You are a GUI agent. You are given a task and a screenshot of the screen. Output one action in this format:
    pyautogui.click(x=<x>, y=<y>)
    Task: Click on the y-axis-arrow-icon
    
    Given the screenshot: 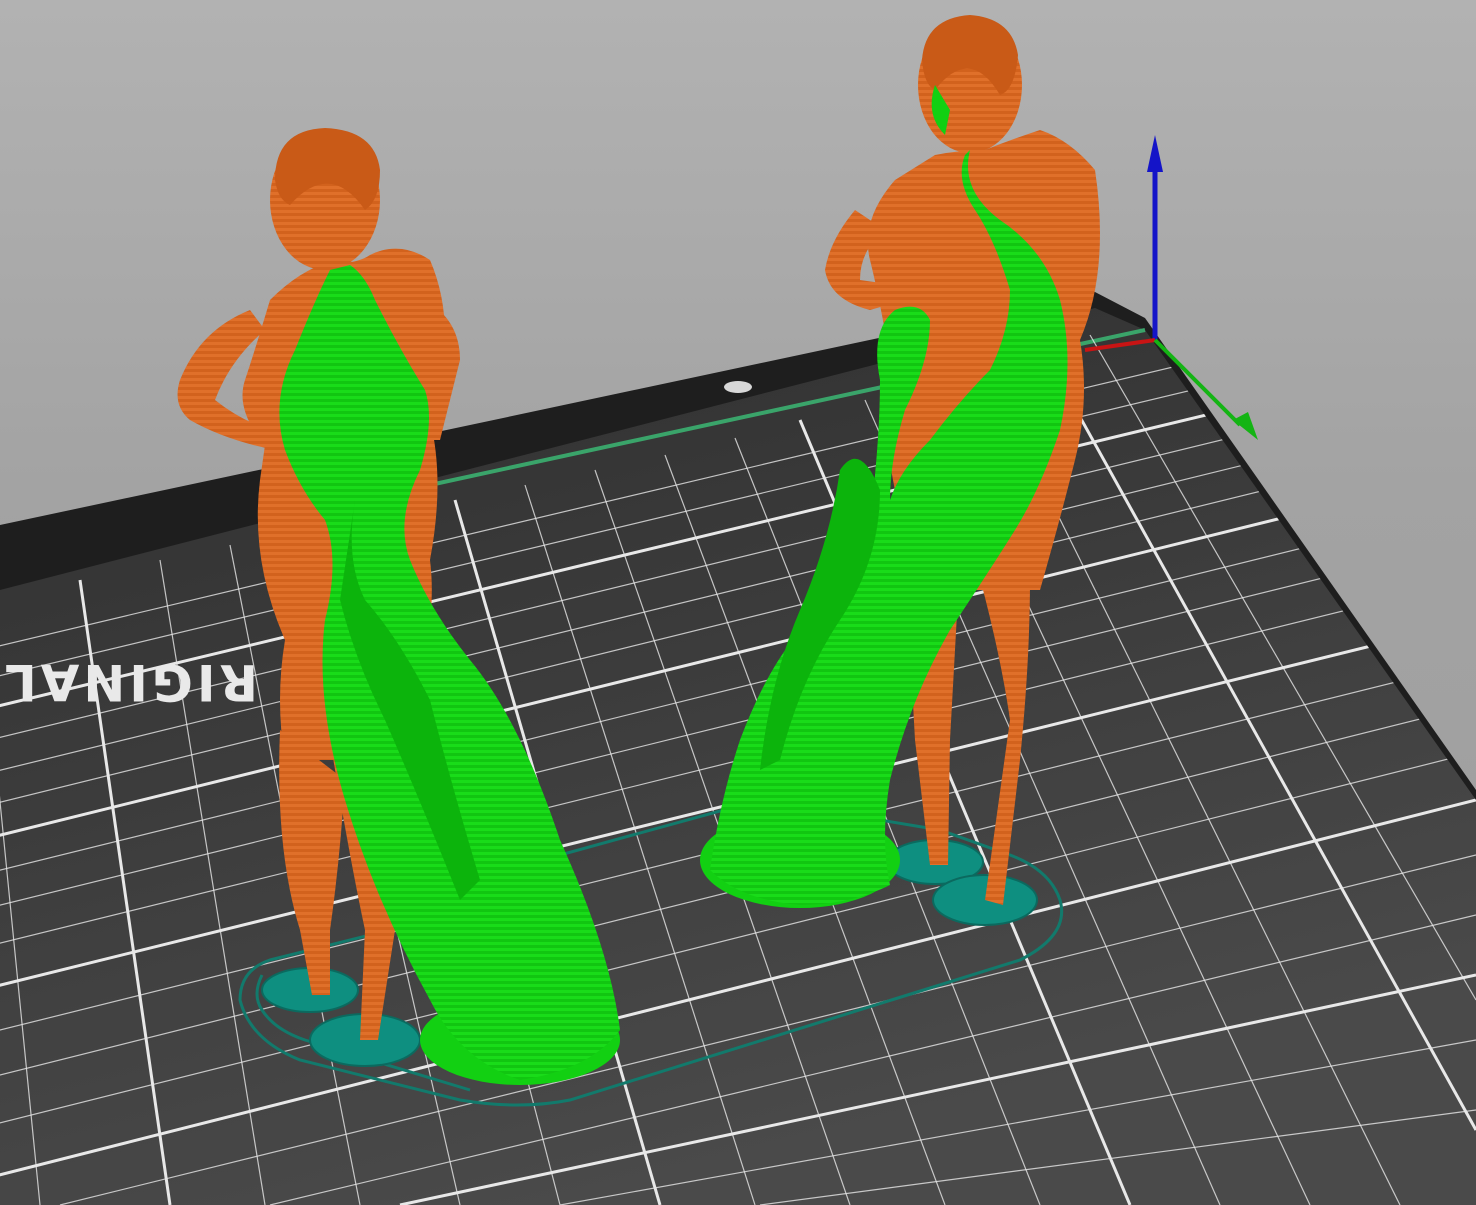 What is the action you would take?
    pyautogui.click(x=1245, y=426)
    